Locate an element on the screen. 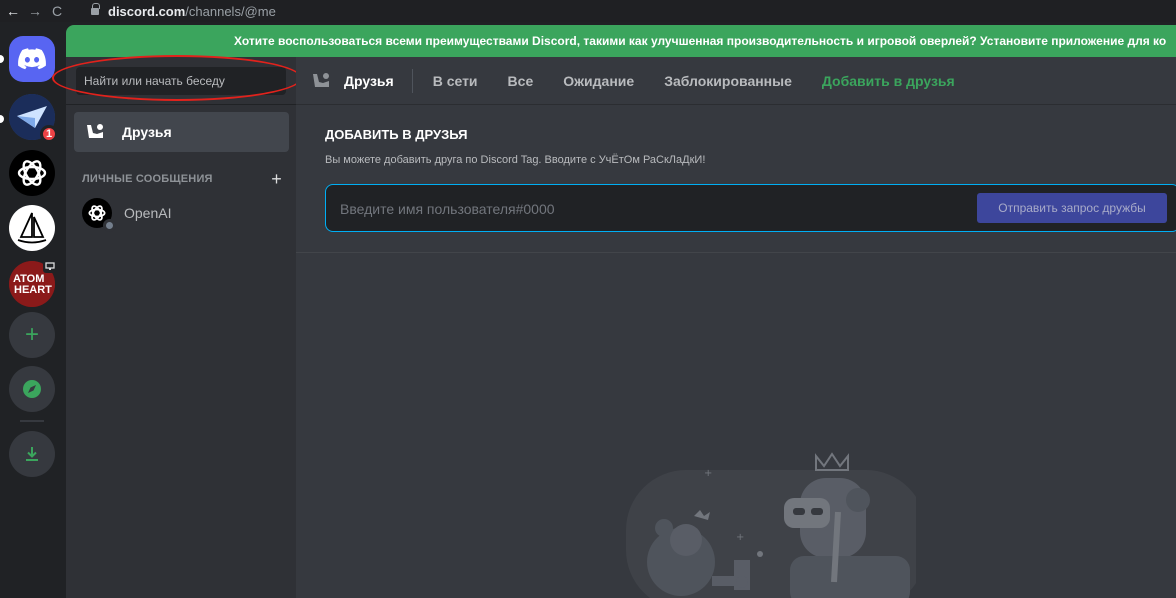 This screenshot has height=598, width=1176. download-apps-button is located at coordinates (32, 454).